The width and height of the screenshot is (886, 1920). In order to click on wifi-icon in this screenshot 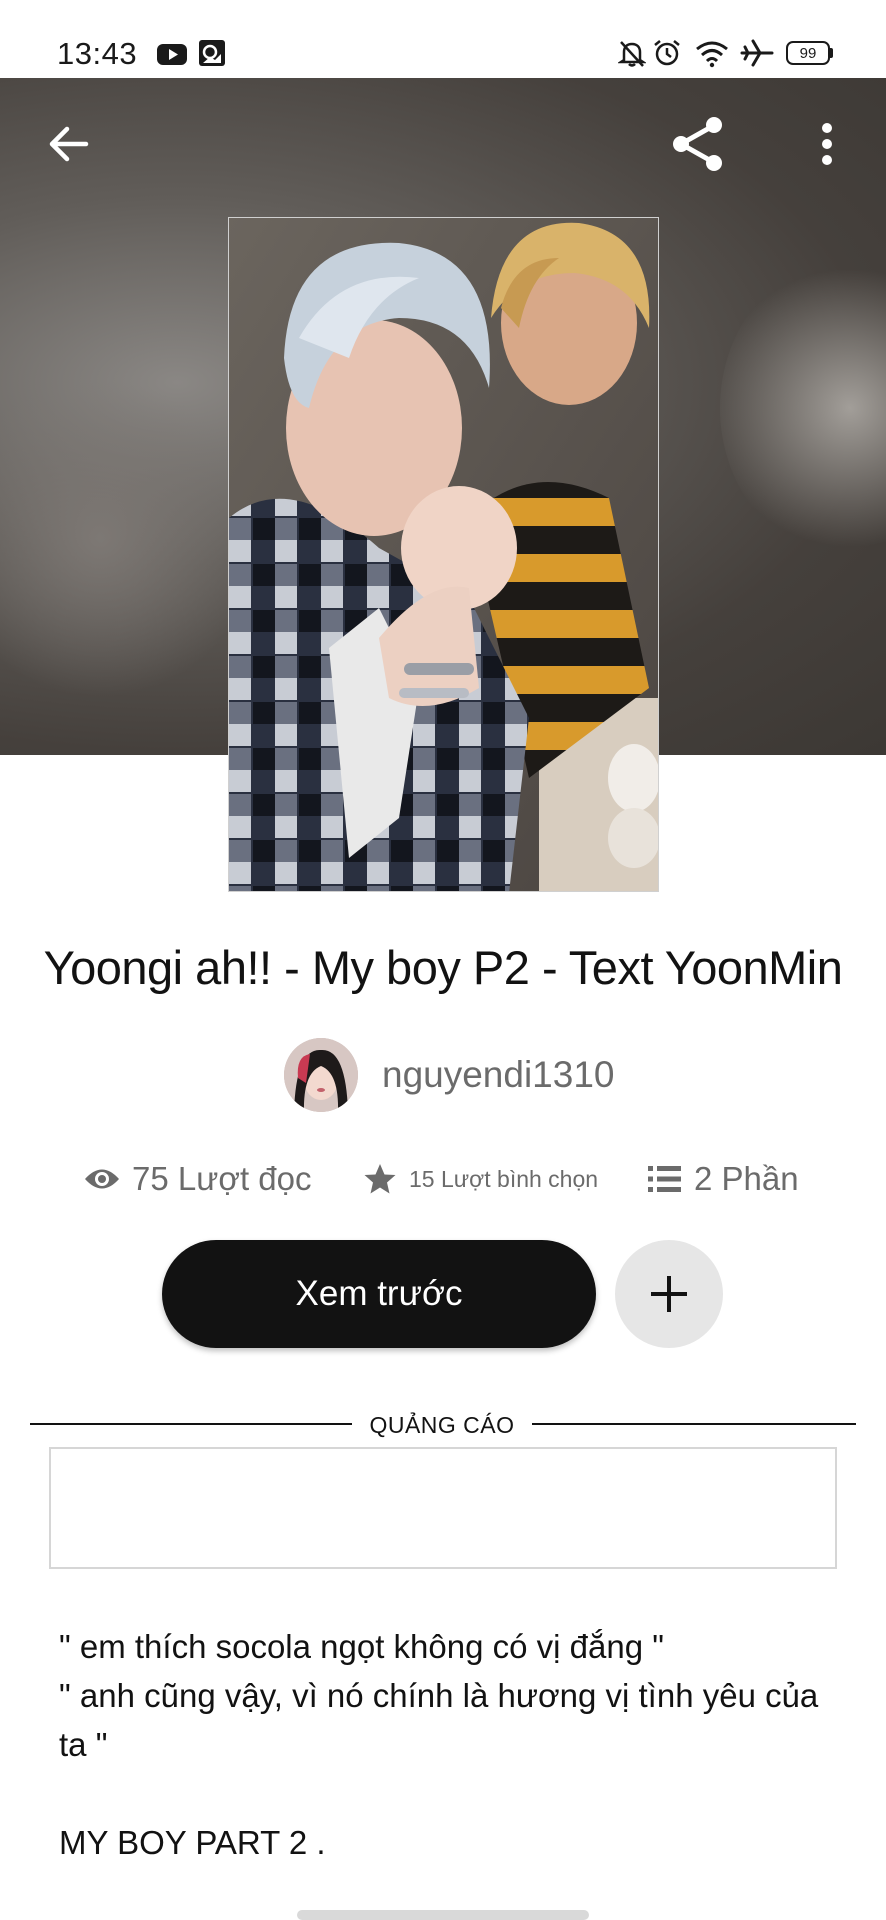, I will do `click(712, 54)`.